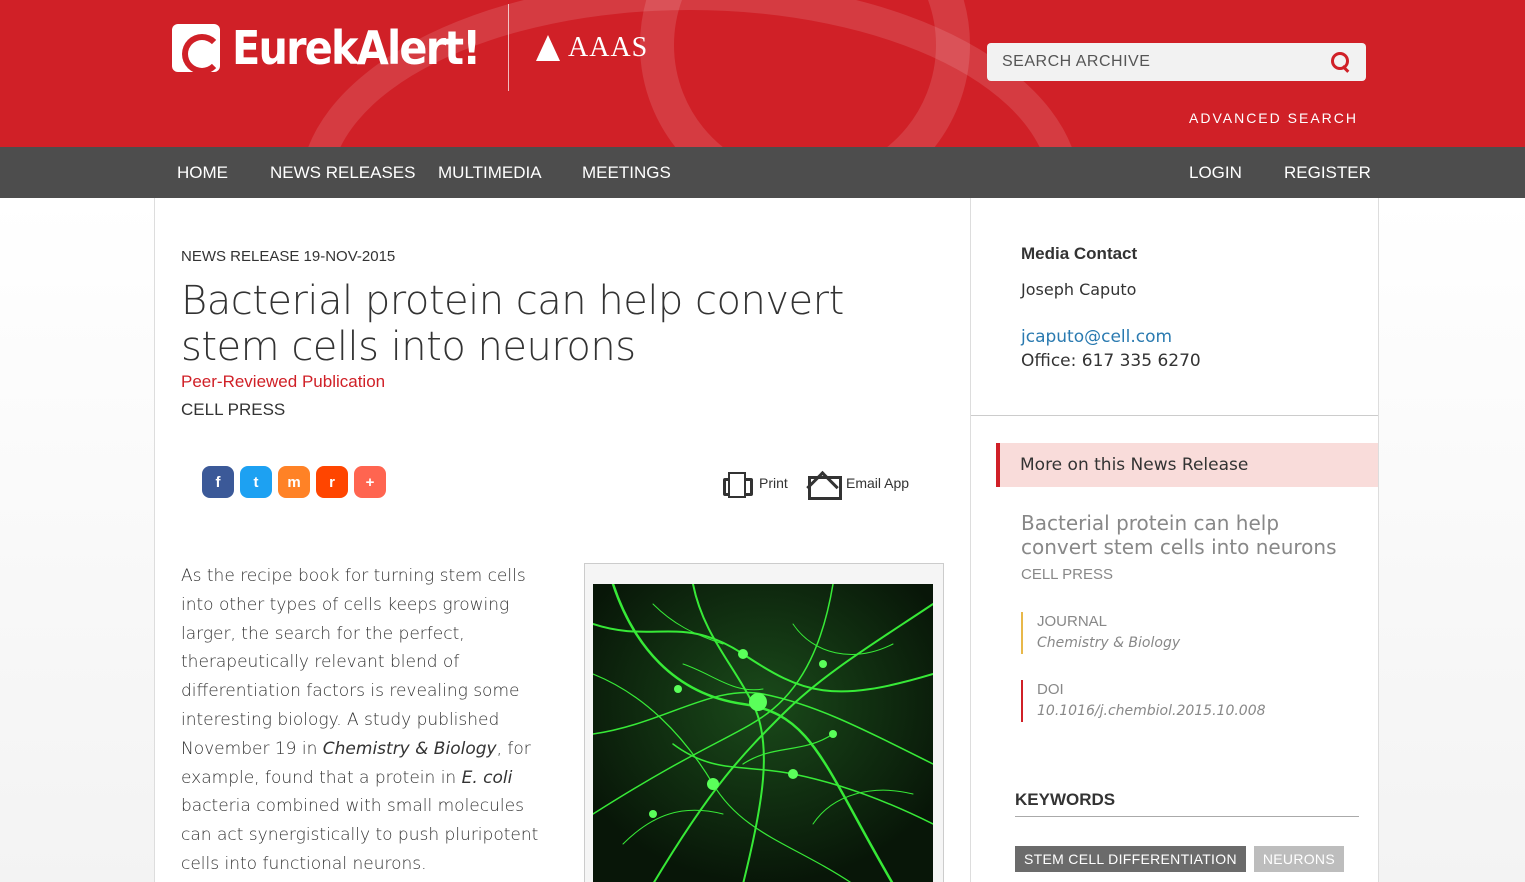 This screenshot has height=882, width=1525. What do you see at coordinates (738, 485) in the screenshot?
I see `printer-icon` at bounding box center [738, 485].